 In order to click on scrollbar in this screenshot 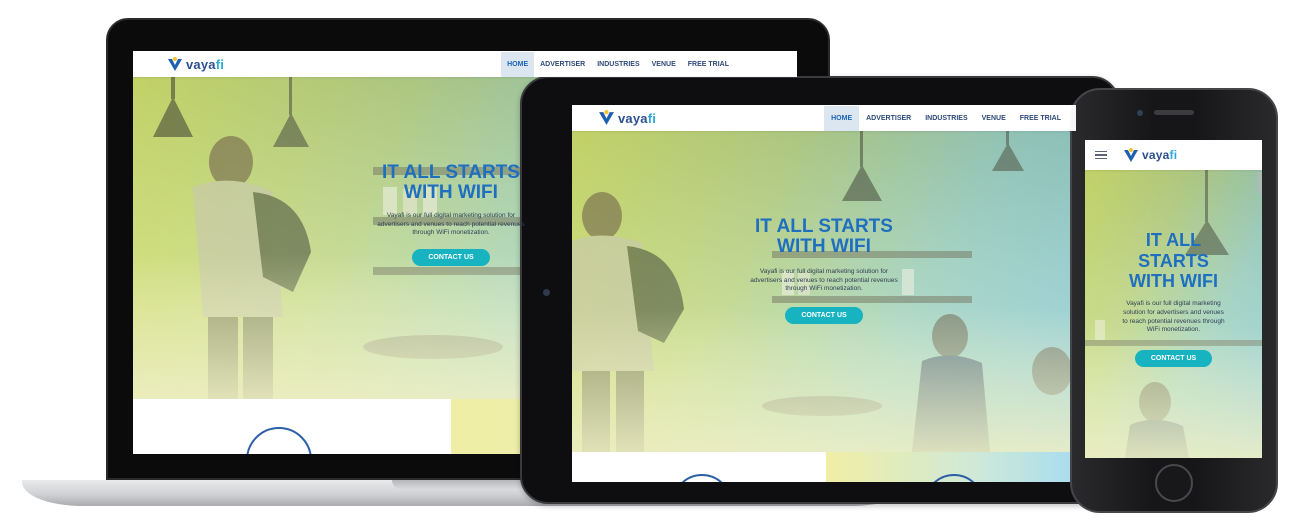, I will do `click(1259, 183)`.